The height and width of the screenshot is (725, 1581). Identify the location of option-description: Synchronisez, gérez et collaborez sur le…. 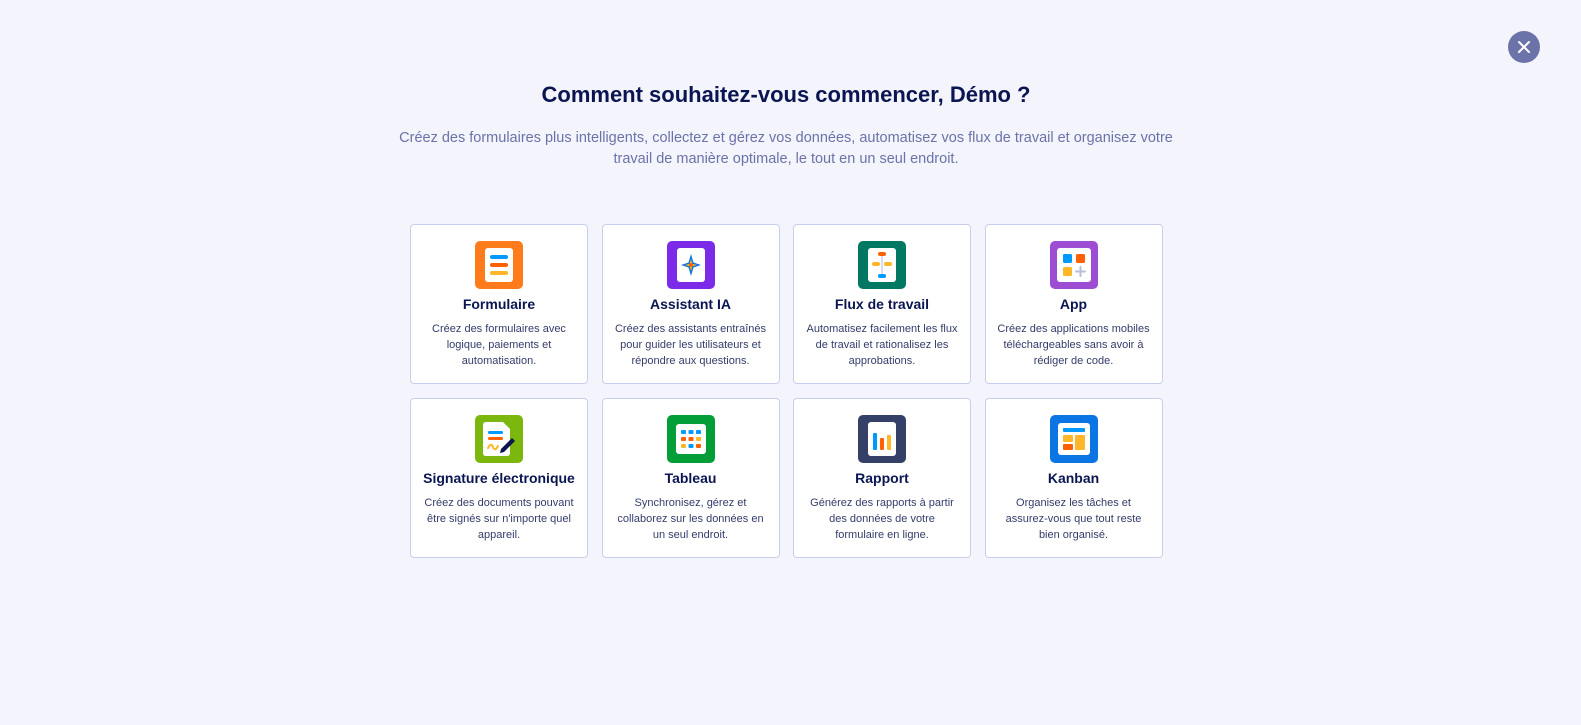
(690, 518).